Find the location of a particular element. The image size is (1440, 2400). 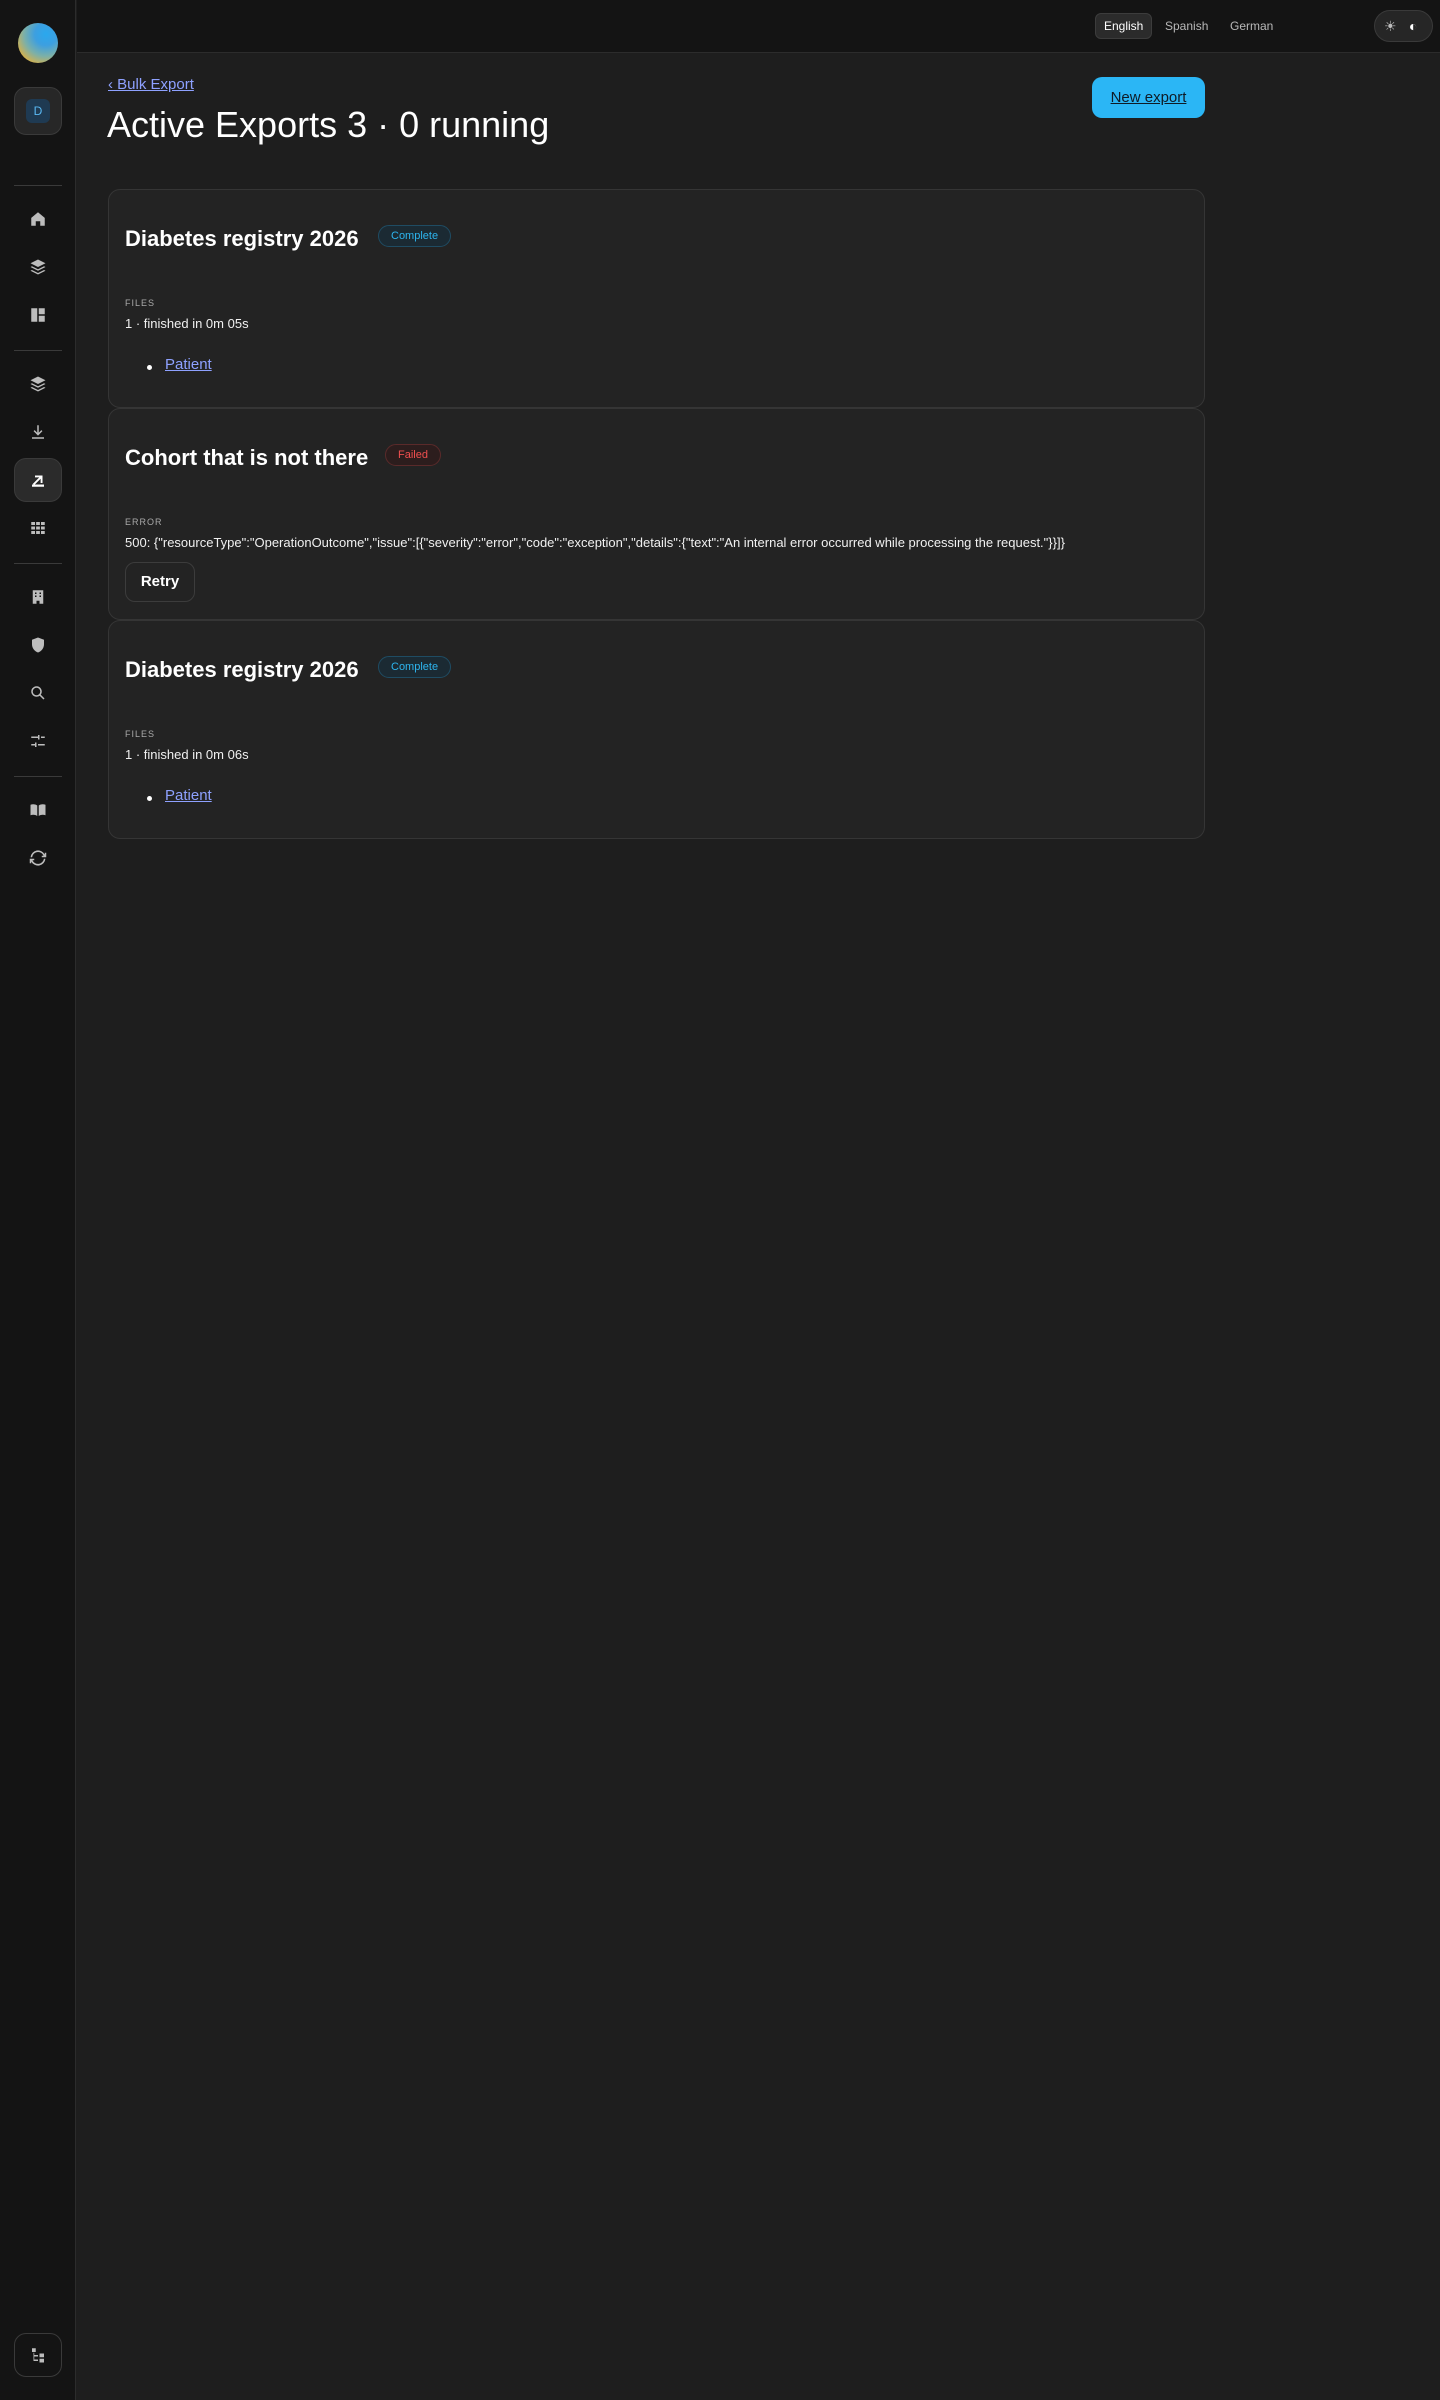

building-icon is located at coordinates (38, 597).